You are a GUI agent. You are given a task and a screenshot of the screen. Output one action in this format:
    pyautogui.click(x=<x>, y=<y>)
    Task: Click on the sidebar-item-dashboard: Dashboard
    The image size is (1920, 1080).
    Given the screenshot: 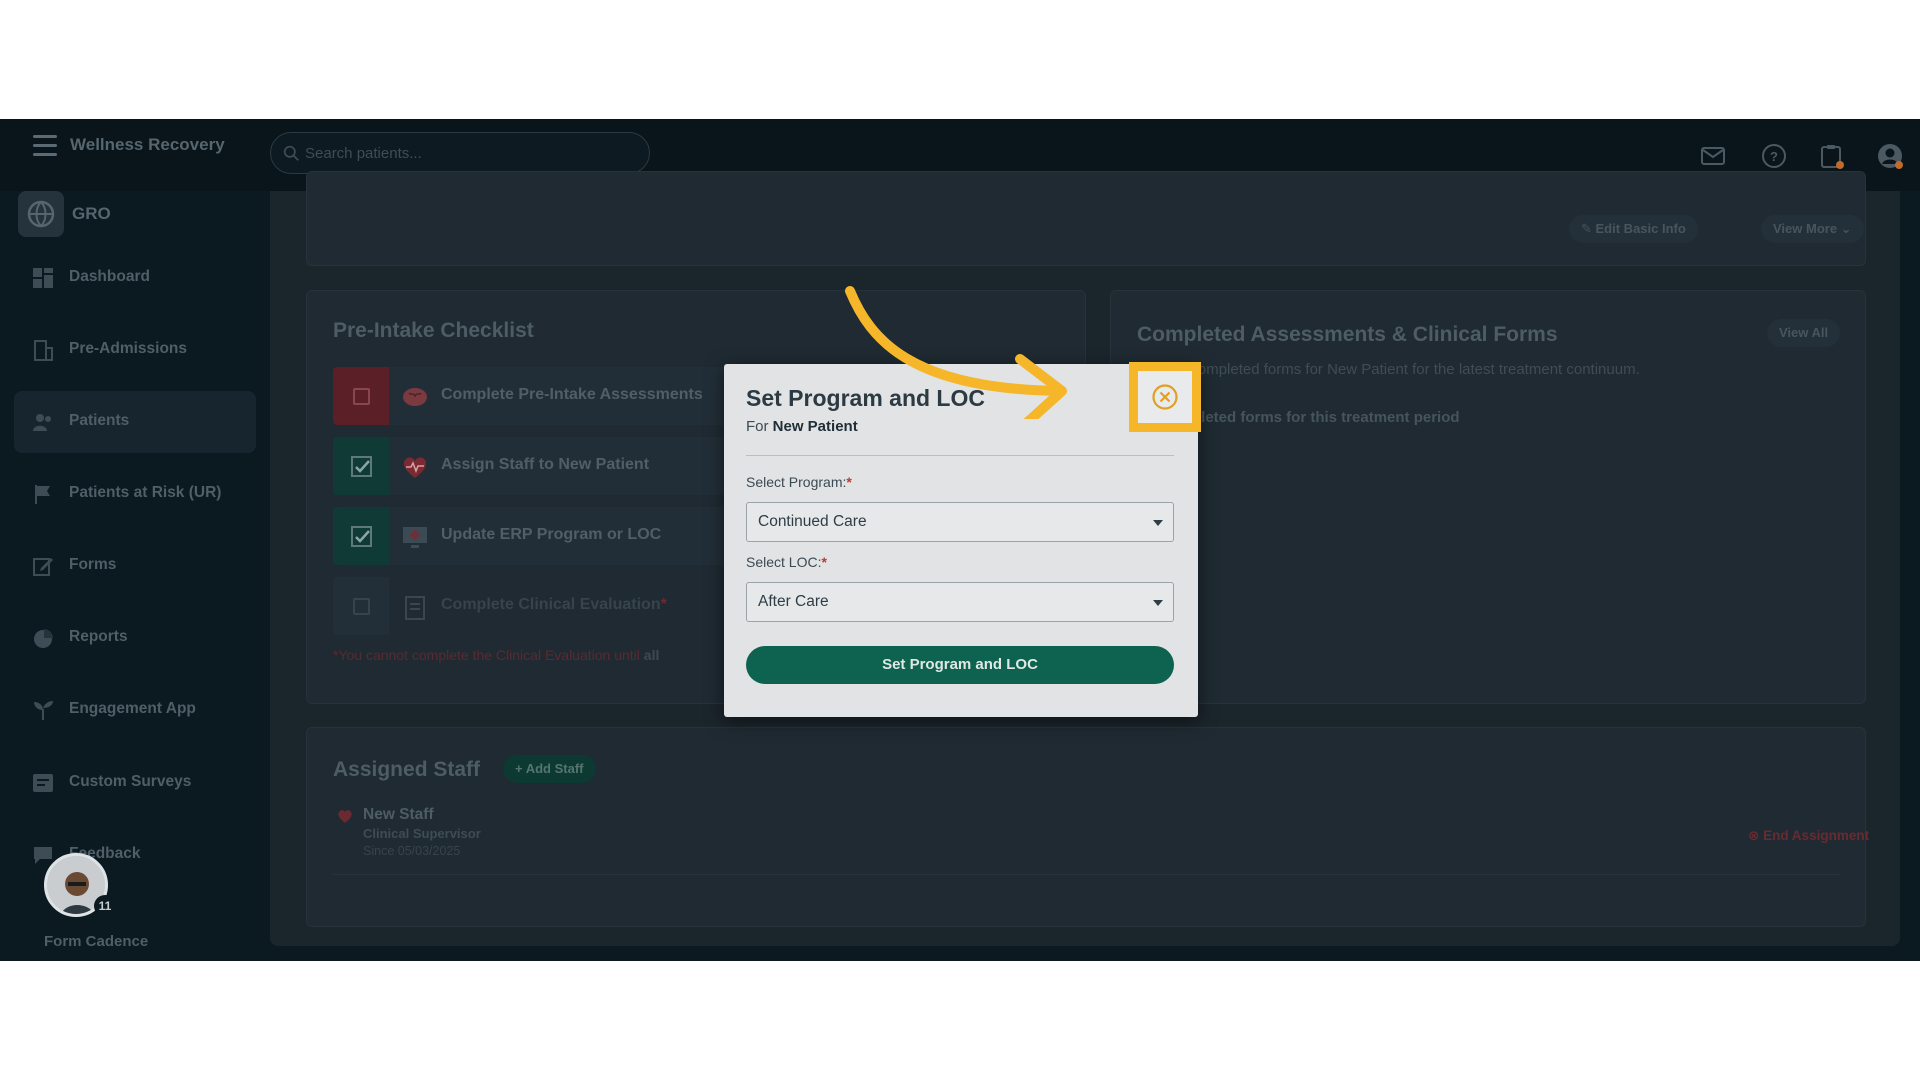 What is the action you would take?
    pyautogui.click(x=135, y=278)
    